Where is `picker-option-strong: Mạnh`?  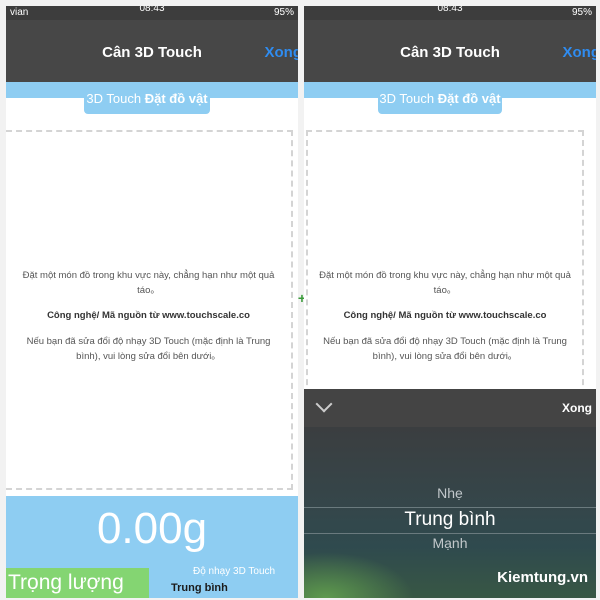
picker-option-strong: Mạnh is located at coordinates (450, 543).